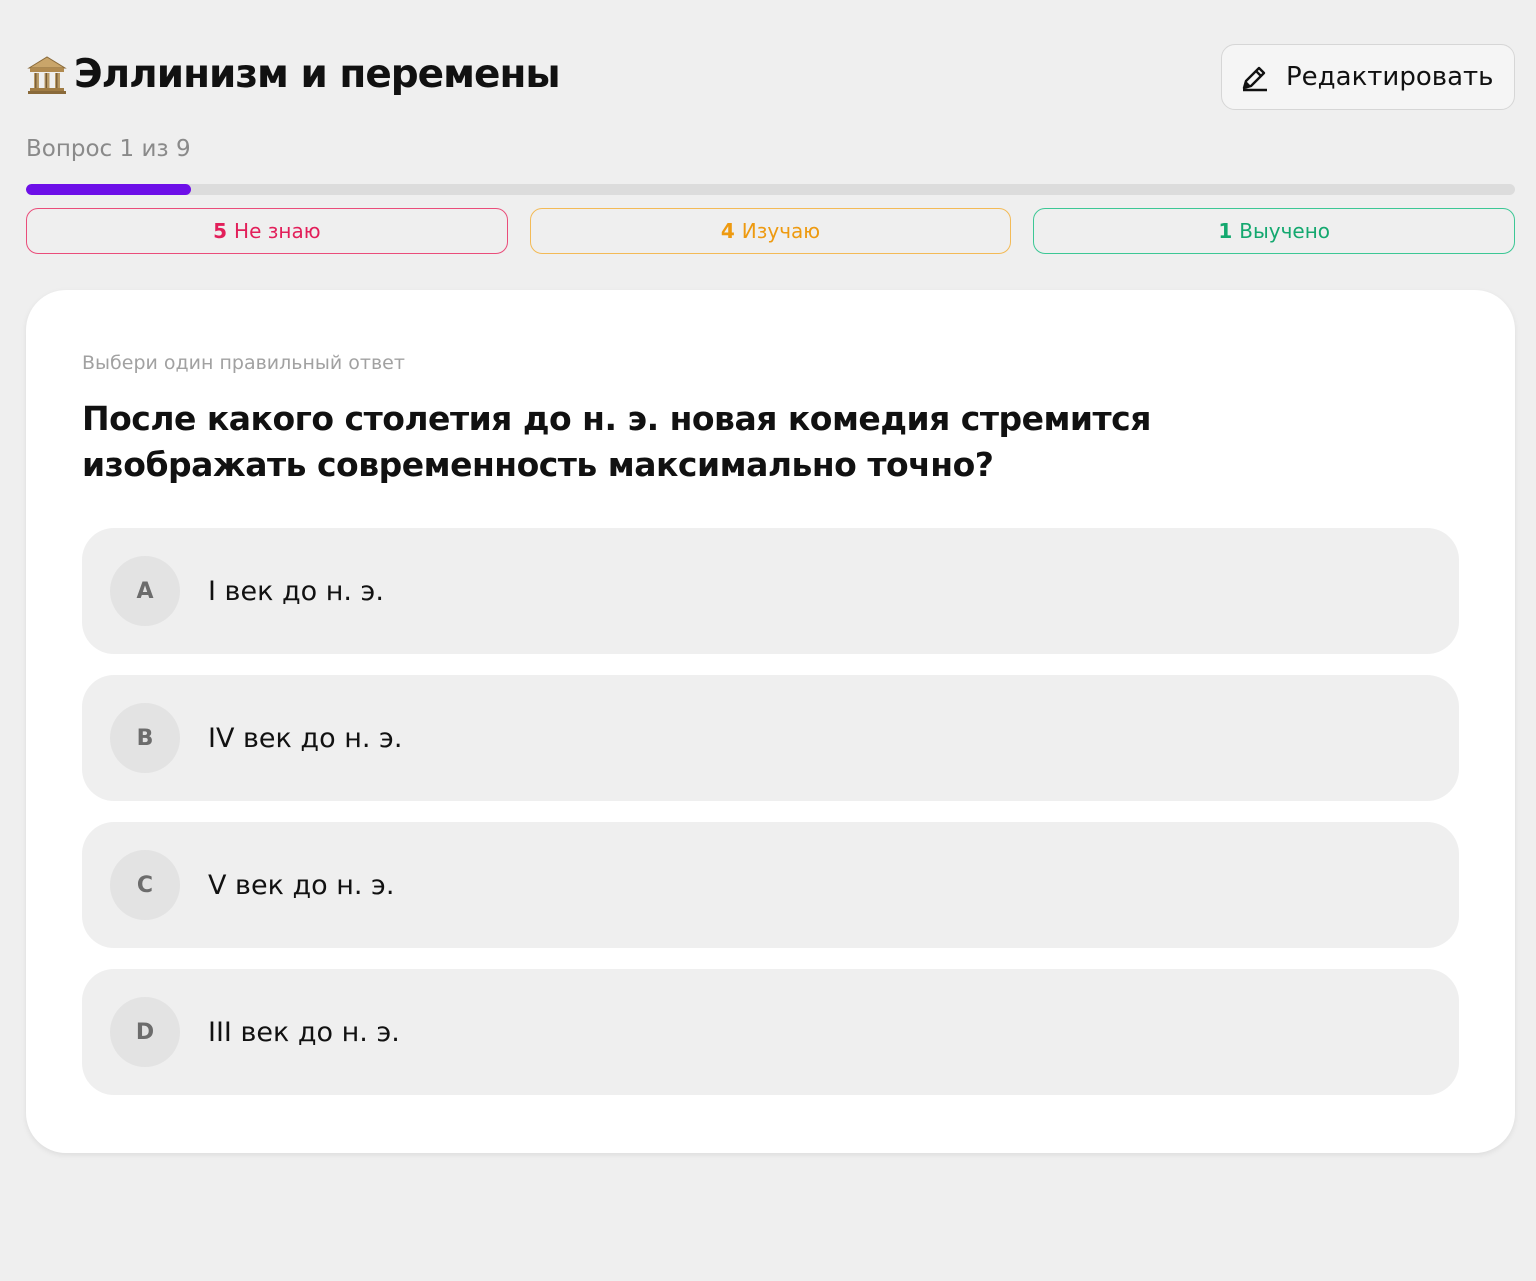 The image size is (1536, 1281). I want to click on progress-label: Вопрос 1 из 9, so click(108, 149).